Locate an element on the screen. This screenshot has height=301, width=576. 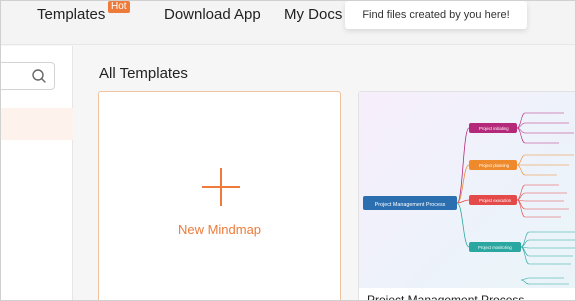
new-mindmap-label: New Mindmap is located at coordinates (219, 229).